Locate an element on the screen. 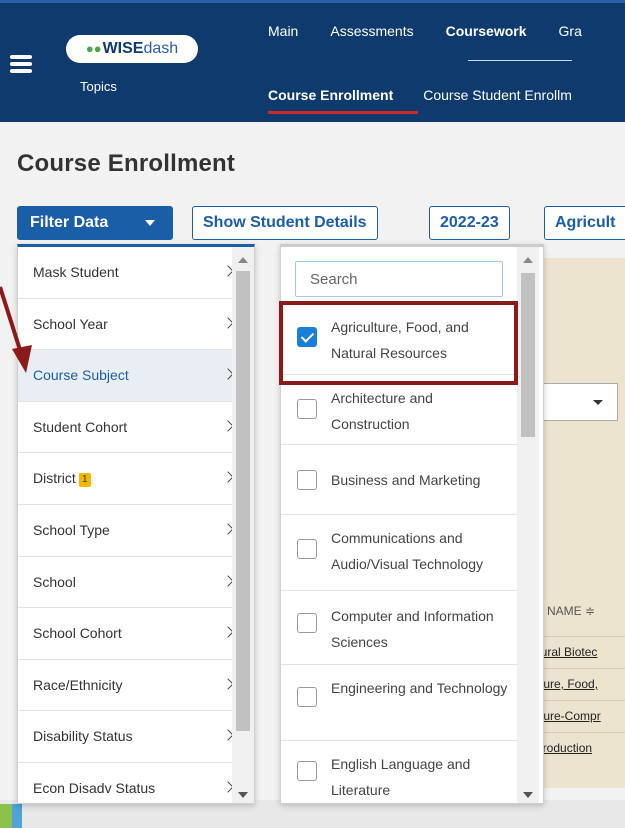 The width and height of the screenshot is (625, 828). people-icon: ●● is located at coordinates (93, 48).